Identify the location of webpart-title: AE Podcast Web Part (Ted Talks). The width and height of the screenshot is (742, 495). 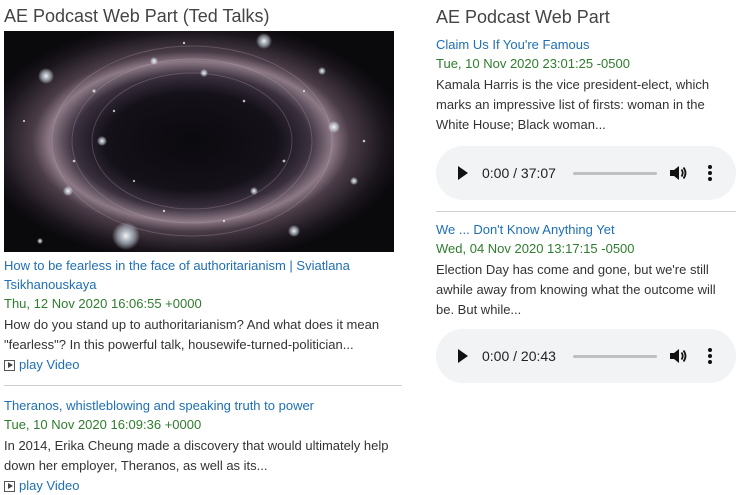
(137, 16).